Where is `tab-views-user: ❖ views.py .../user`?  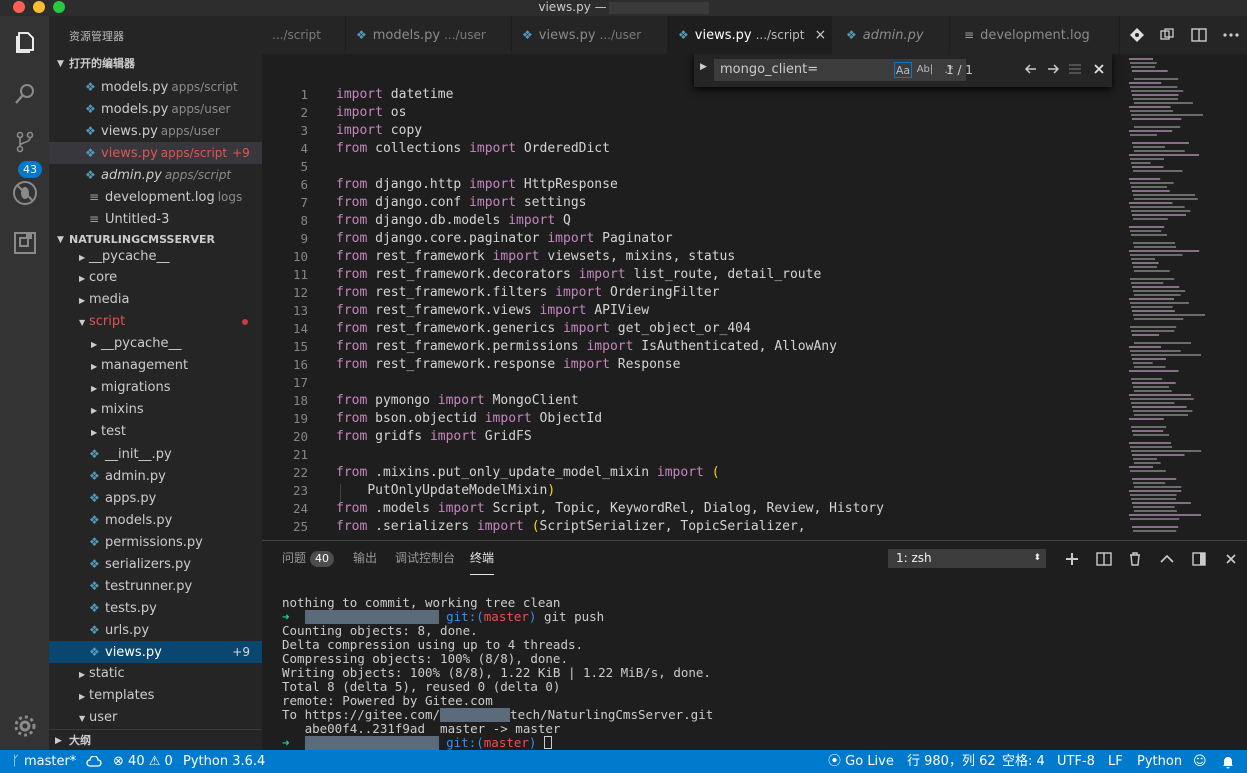
tab-views-user: ❖ views.py .../user is located at coordinates (590, 35).